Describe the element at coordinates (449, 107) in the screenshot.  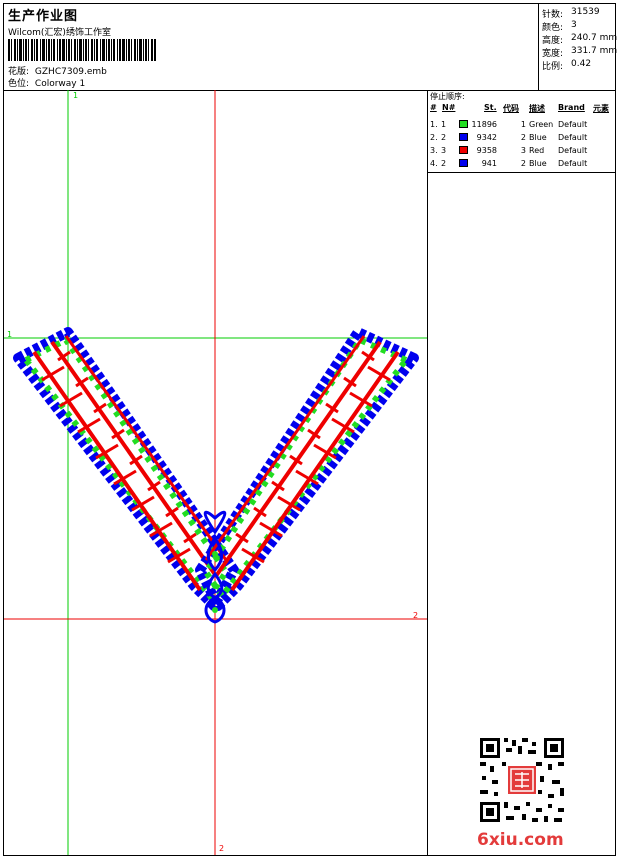
I see `col-header-needle: N#` at that location.